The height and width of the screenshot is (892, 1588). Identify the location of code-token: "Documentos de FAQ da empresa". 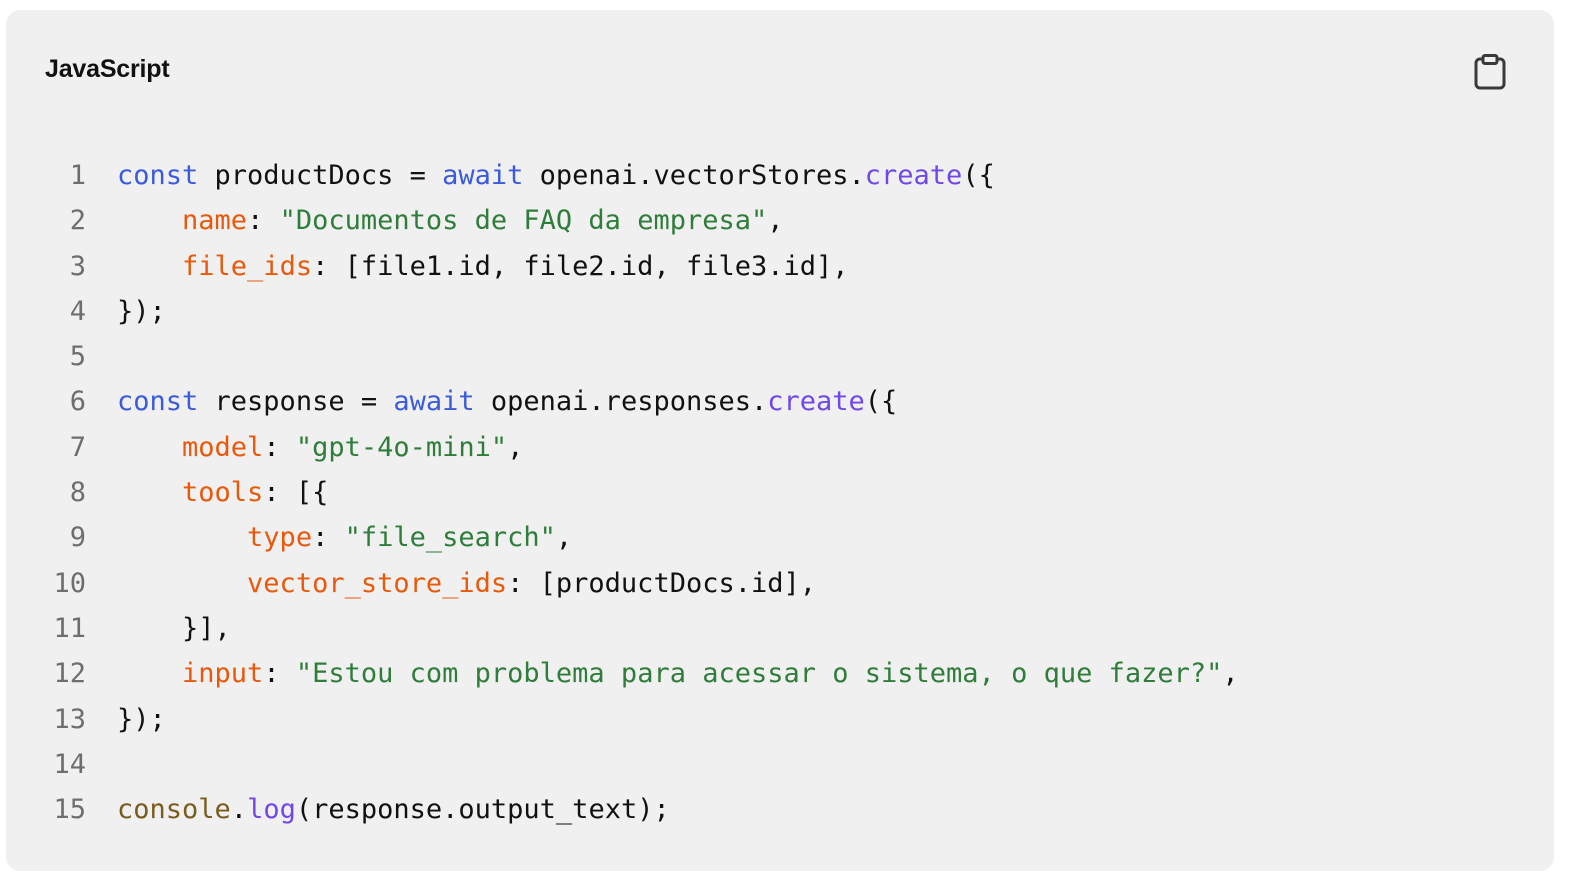
(523, 221).